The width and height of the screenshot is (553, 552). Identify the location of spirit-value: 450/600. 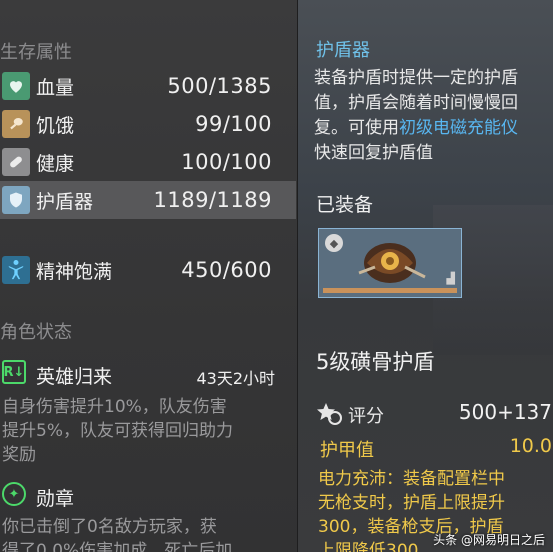
(226, 270).